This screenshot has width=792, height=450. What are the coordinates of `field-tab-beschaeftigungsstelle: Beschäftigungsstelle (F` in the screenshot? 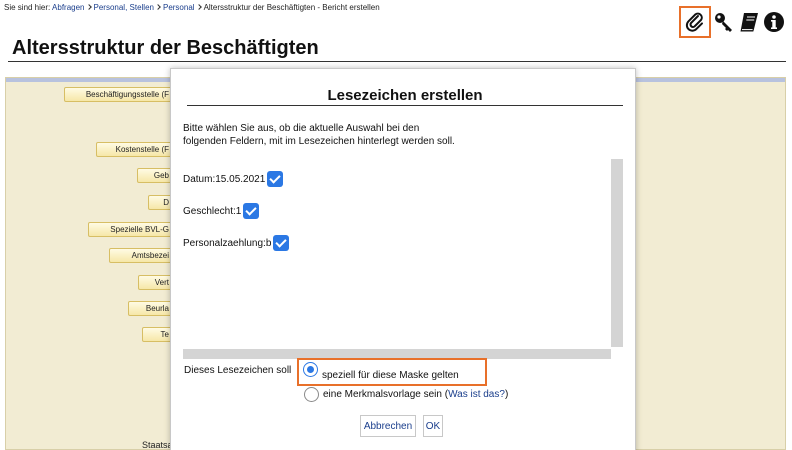 It's located at (119, 94).